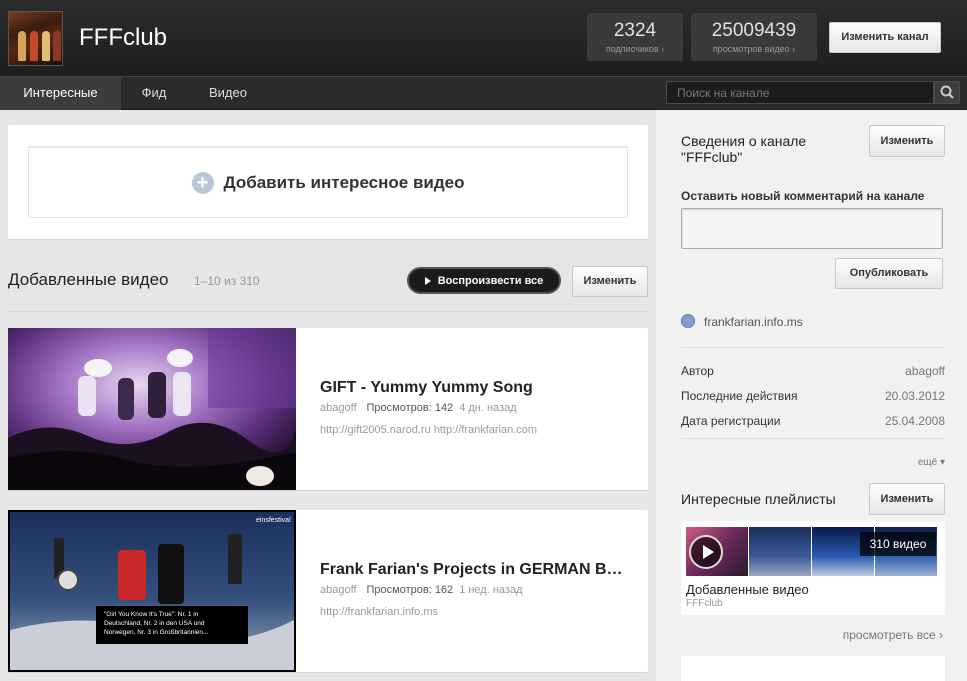 The width and height of the screenshot is (967, 681). Describe the element at coordinates (898, 544) in the screenshot. I see `playlist-video-count: 310 видео` at that location.